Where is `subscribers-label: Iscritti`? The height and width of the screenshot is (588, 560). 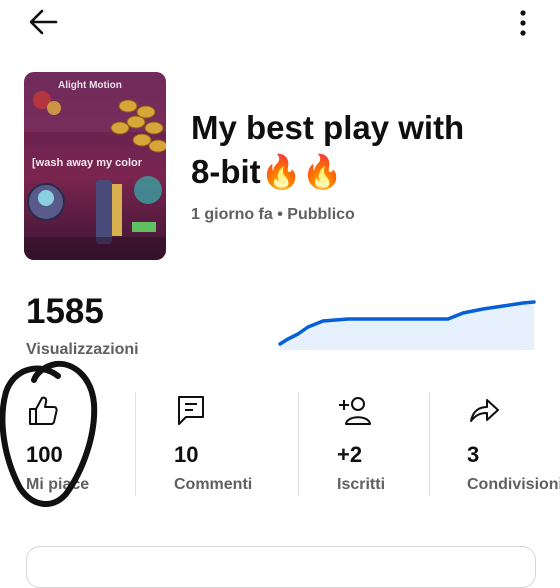 subscribers-label: Iscritti is located at coordinates (361, 484).